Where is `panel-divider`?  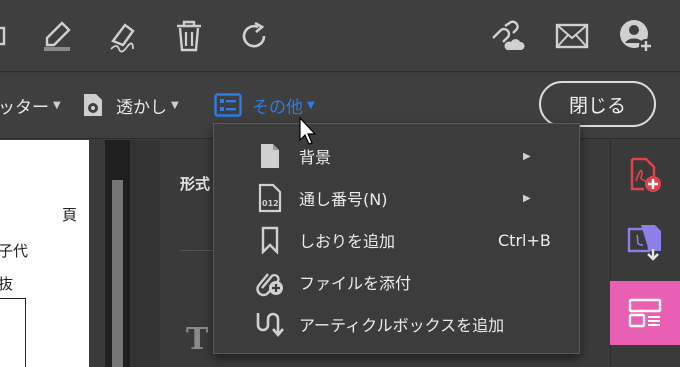
panel-divider is located at coordinates (145, 253).